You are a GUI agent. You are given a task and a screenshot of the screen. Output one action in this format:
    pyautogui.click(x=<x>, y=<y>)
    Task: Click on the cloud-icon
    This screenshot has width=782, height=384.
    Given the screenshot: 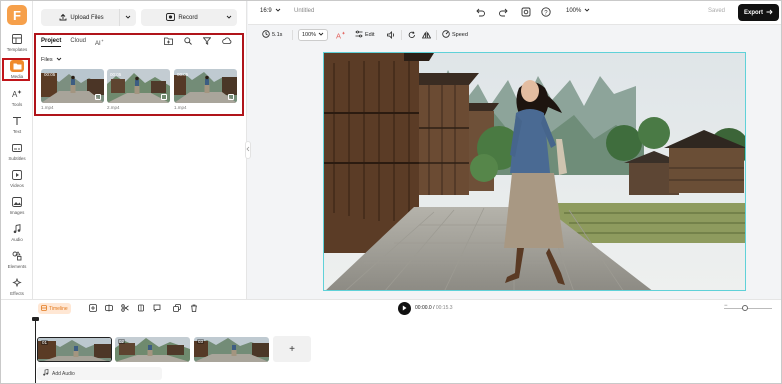 What is the action you would take?
    pyautogui.click(x=227, y=42)
    